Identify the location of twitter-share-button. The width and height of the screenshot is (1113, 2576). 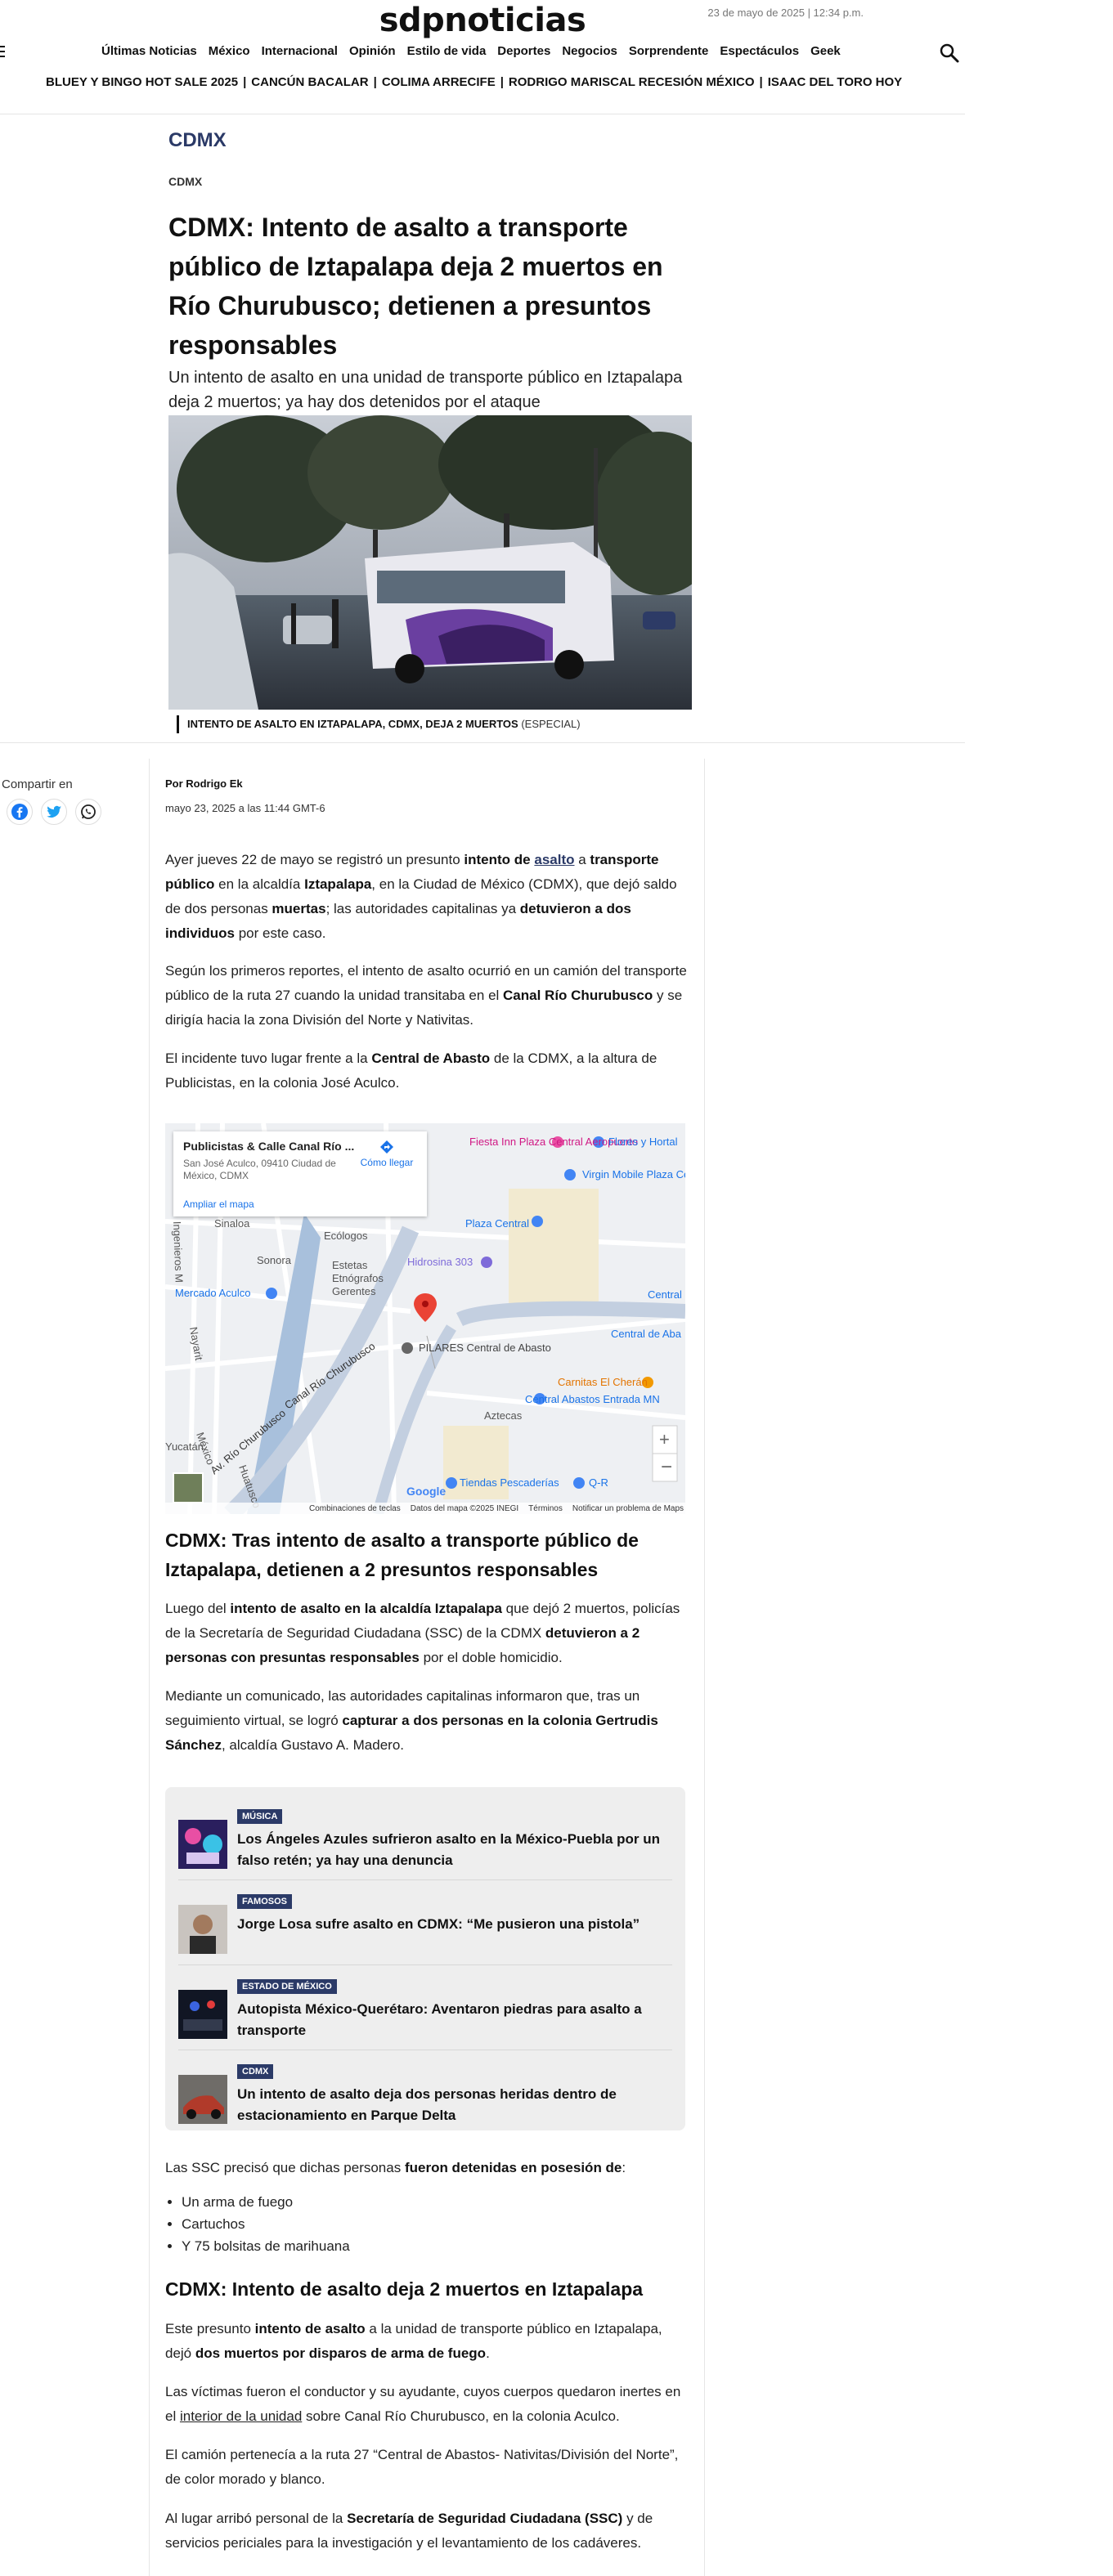
(54, 812).